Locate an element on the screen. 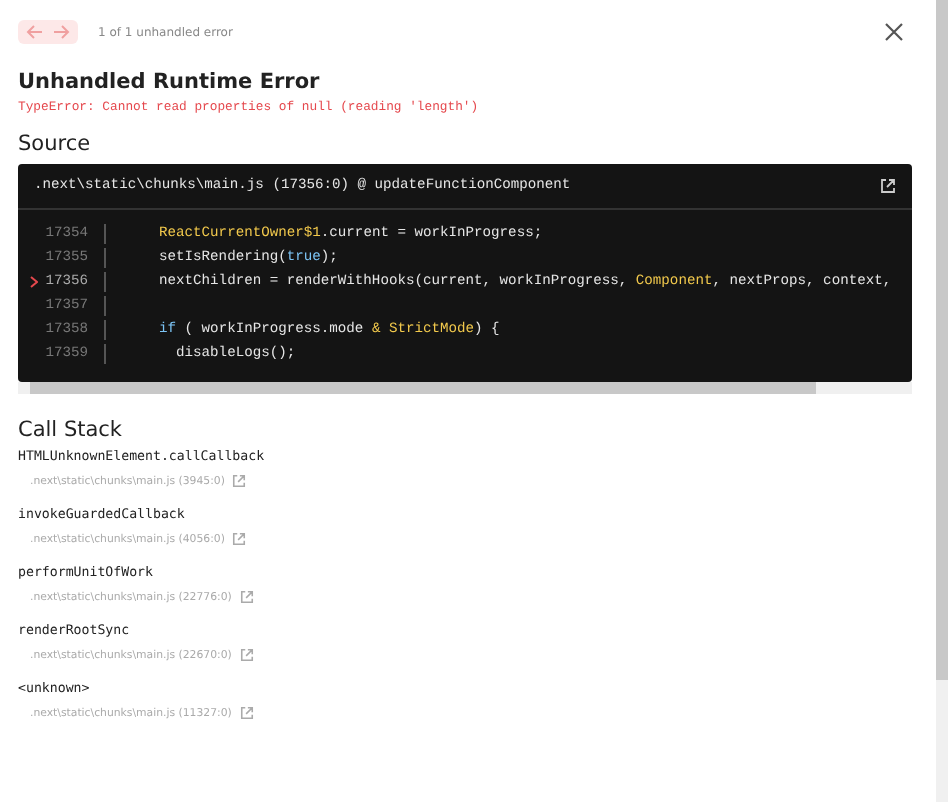 The width and height of the screenshot is (948, 802). chevron-icon is located at coordinates (34, 282).